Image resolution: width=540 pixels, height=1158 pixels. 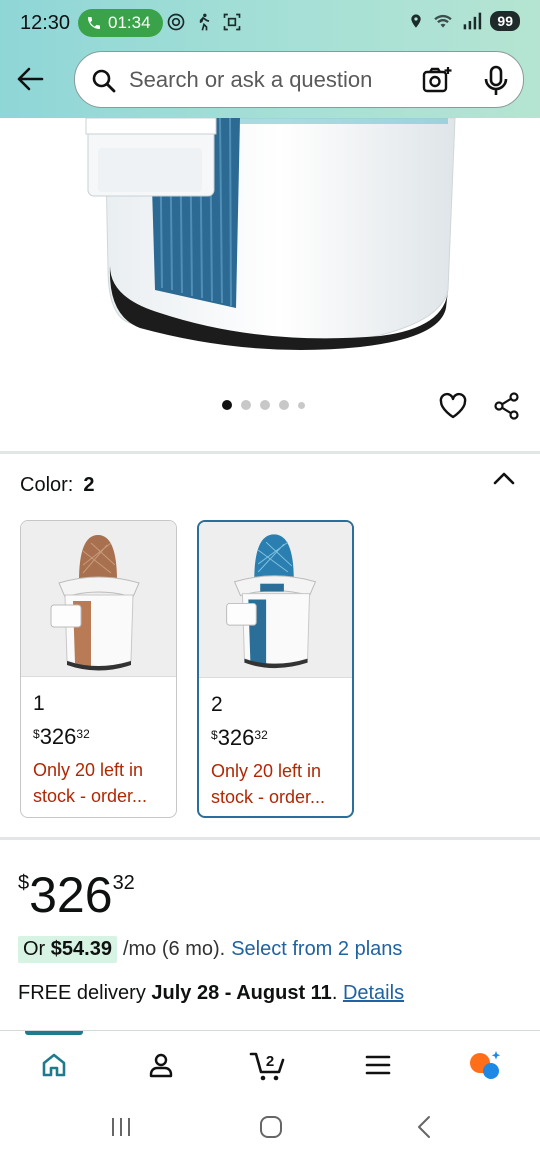 I want to click on product-photo, so click(x=270, y=234).